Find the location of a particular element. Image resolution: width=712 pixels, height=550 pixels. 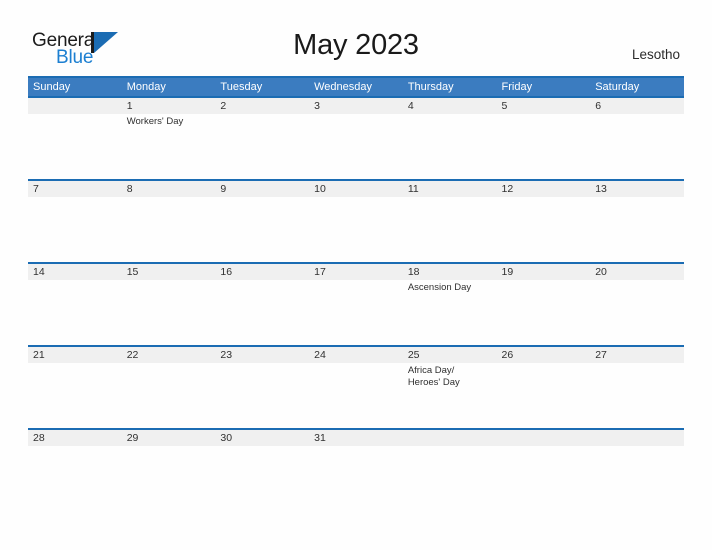

day-cell: 15 is located at coordinates (169, 304).